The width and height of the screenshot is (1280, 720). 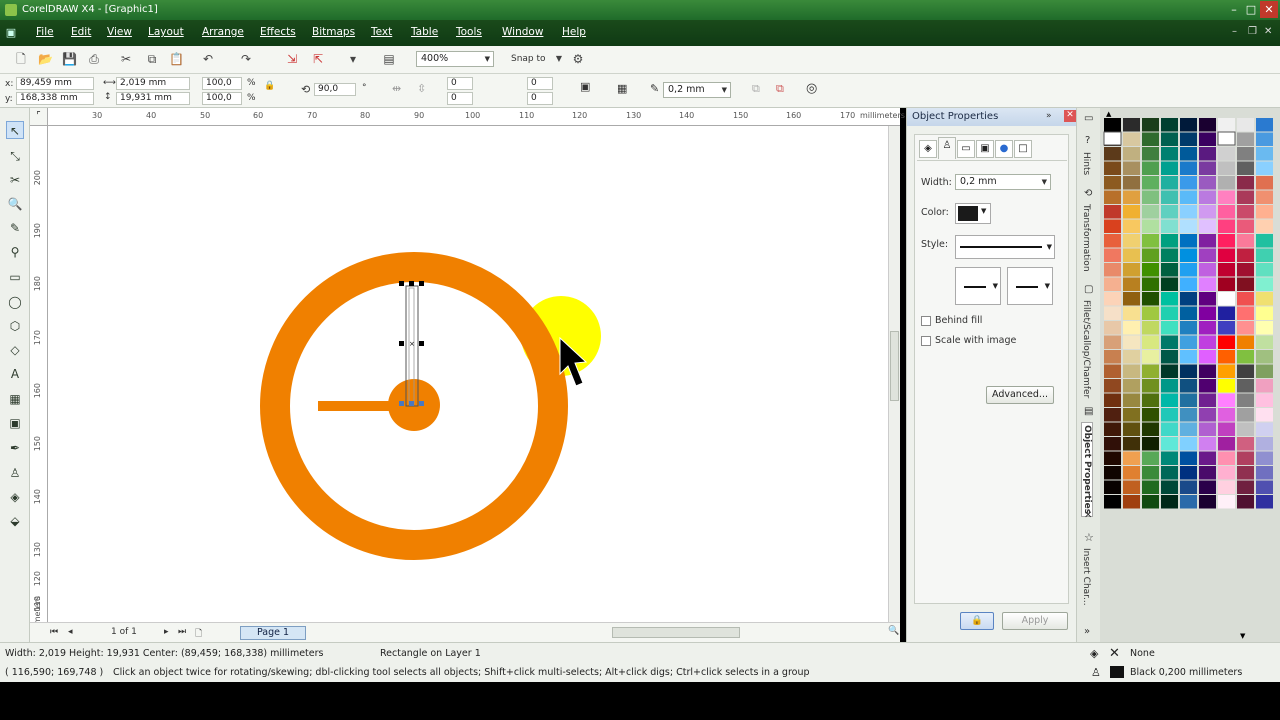 I want to click on fill-indicator-icon: ◈, so click(x=1094, y=653).